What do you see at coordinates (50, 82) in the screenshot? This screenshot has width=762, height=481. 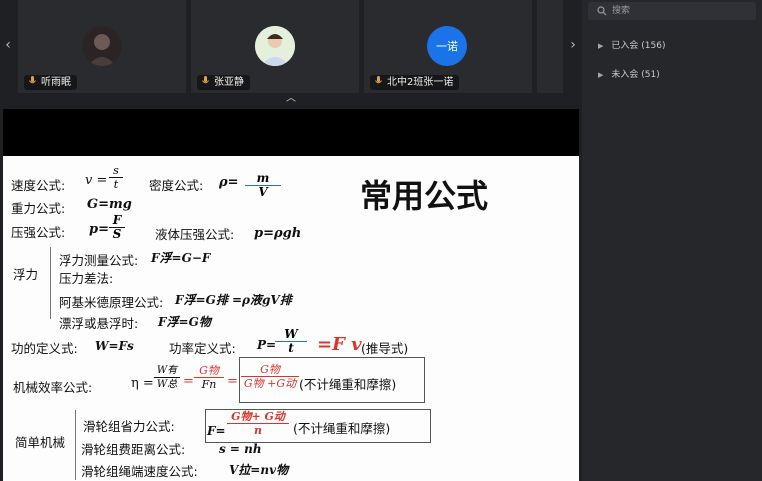 I see `participant-name-tag: 听雨眠` at bounding box center [50, 82].